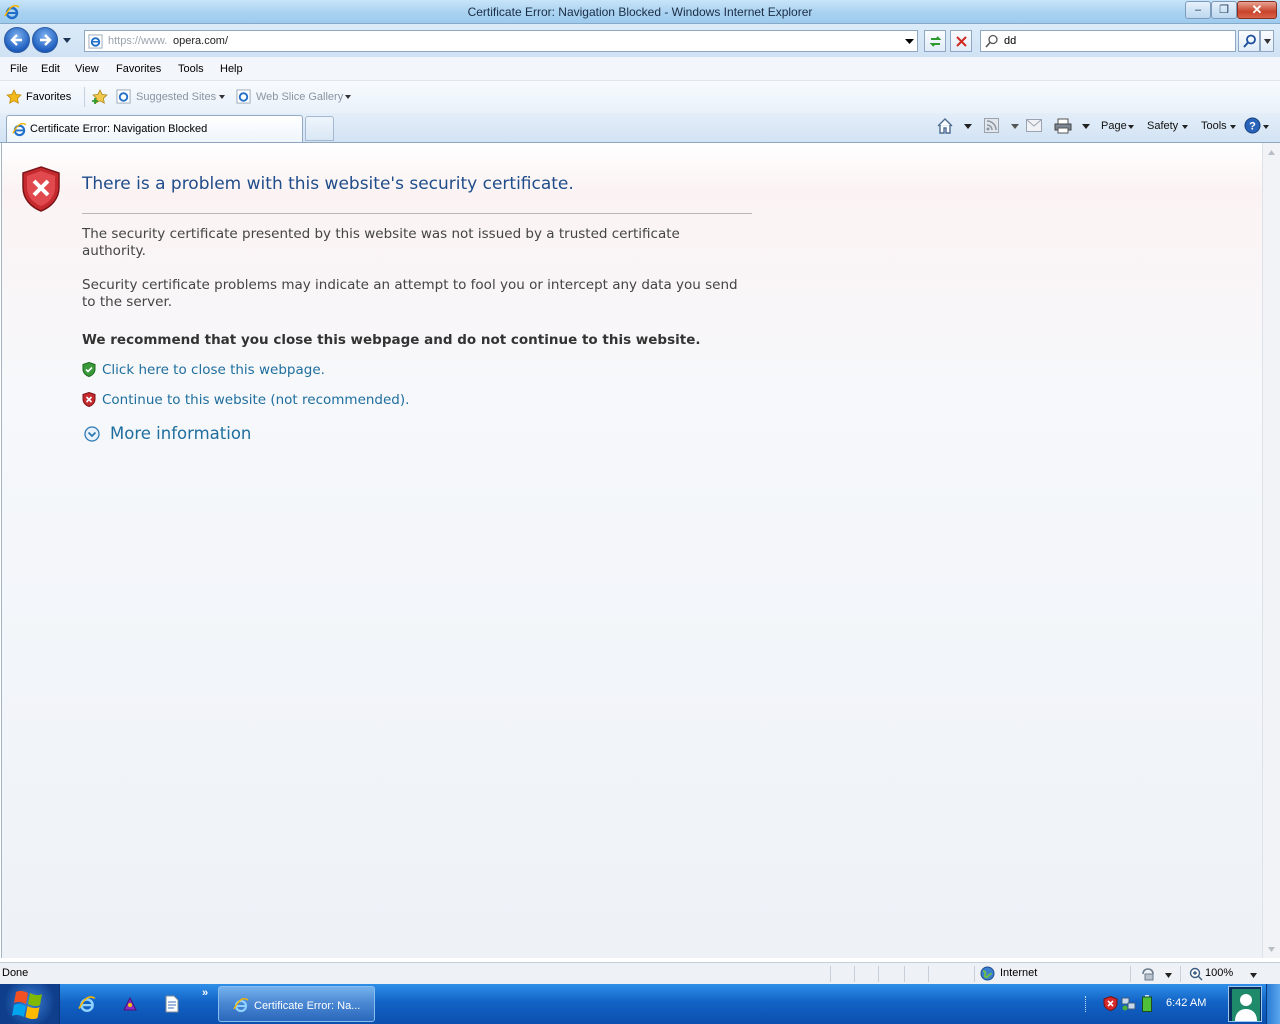 This screenshot has height=1024, width=1280. Describe the element at coordinates (1010, 41) in the screenshot. I see `search-value: dd` at that location.